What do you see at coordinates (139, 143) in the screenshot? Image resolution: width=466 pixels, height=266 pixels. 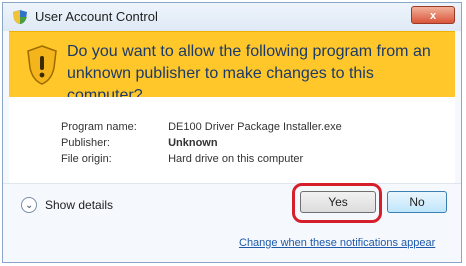 I see `publisher-row: Publisher: Unknown` at bounding box center [139, 143].